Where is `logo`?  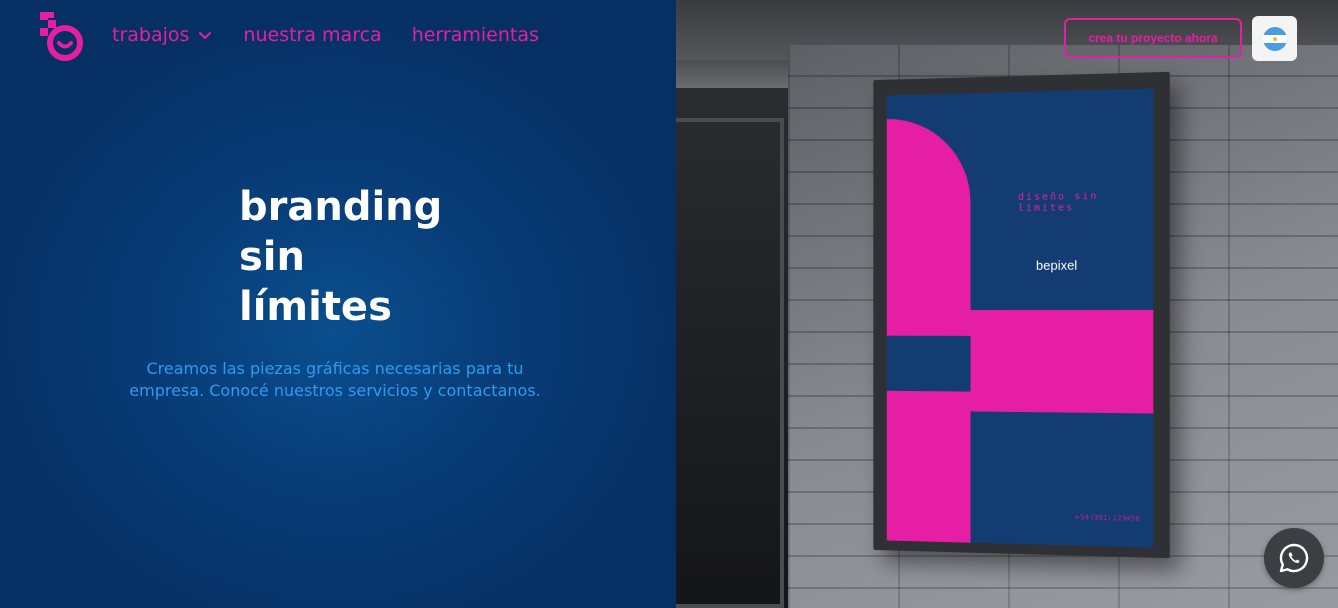
logo is located at coordinates (62, 36).